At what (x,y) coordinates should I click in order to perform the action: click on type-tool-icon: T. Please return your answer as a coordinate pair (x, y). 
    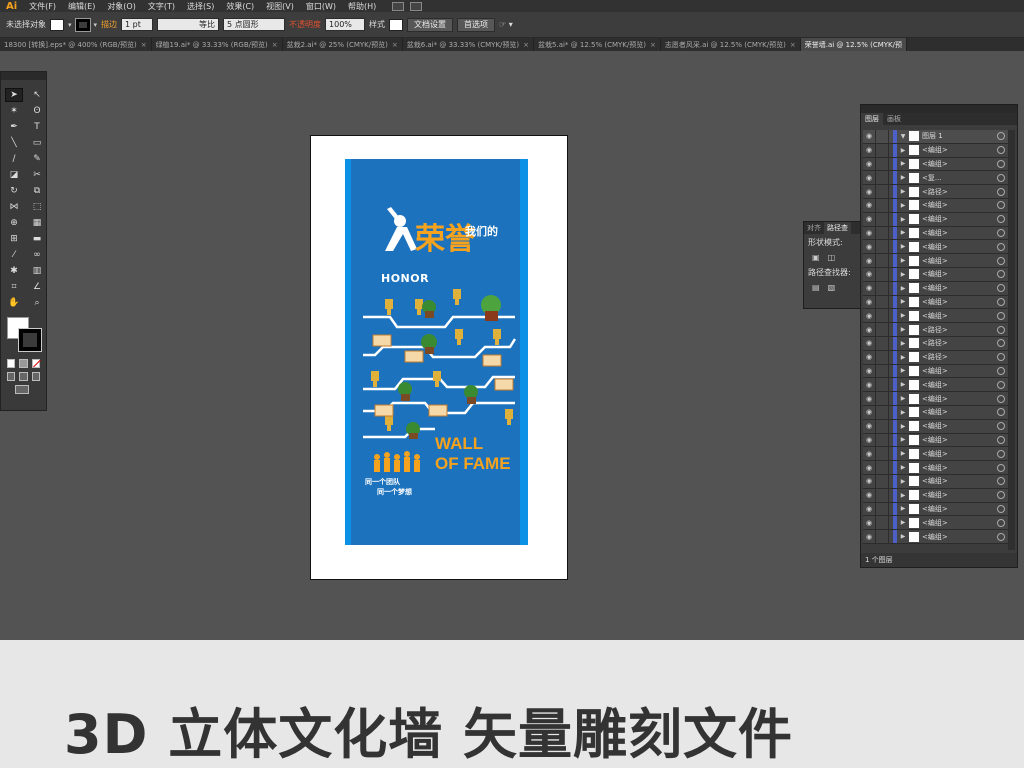
    Looking at the image, I should click on (37, 127).